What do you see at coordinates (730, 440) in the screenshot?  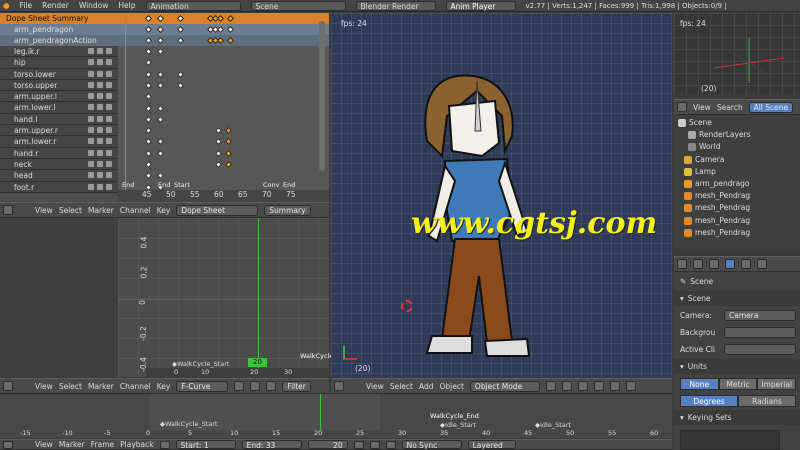 I see `keying-list` at bounding box center [730, 440].